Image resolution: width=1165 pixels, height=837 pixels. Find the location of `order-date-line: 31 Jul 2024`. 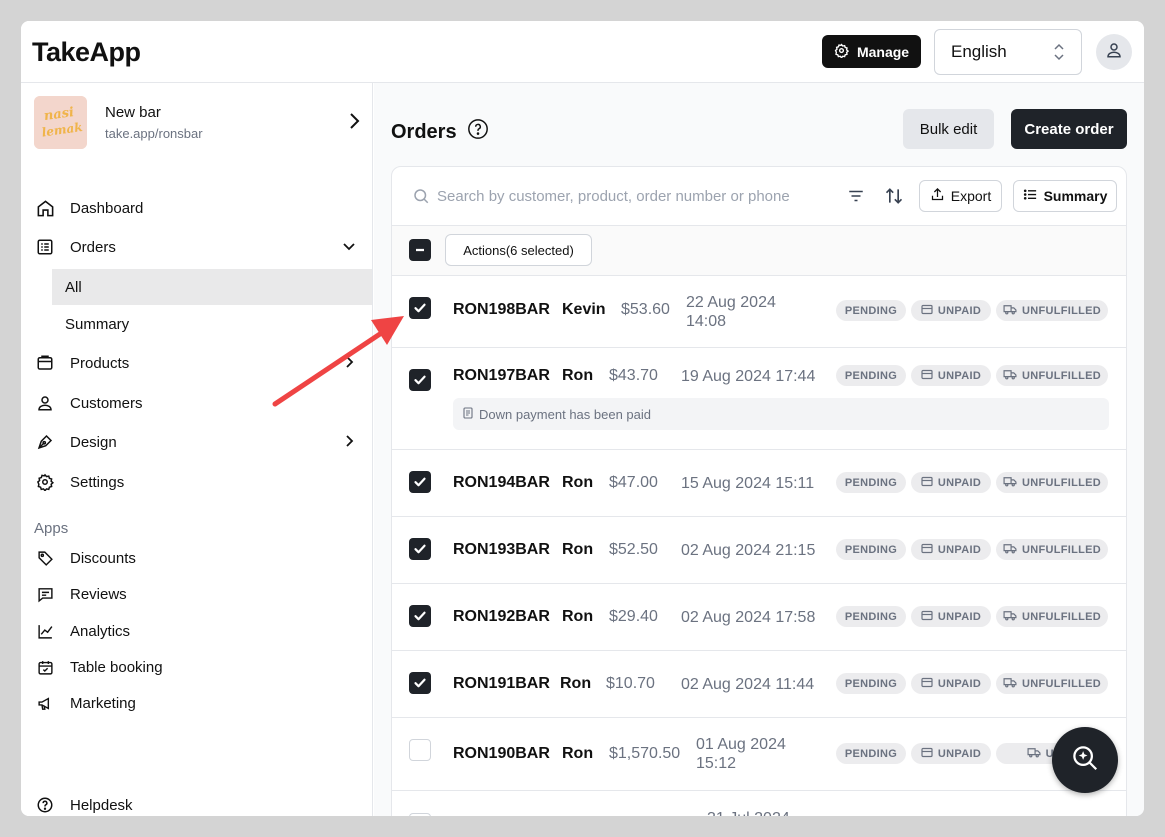

order-date-line: 31 Jul 2024 is located at coordinates (748, 812).